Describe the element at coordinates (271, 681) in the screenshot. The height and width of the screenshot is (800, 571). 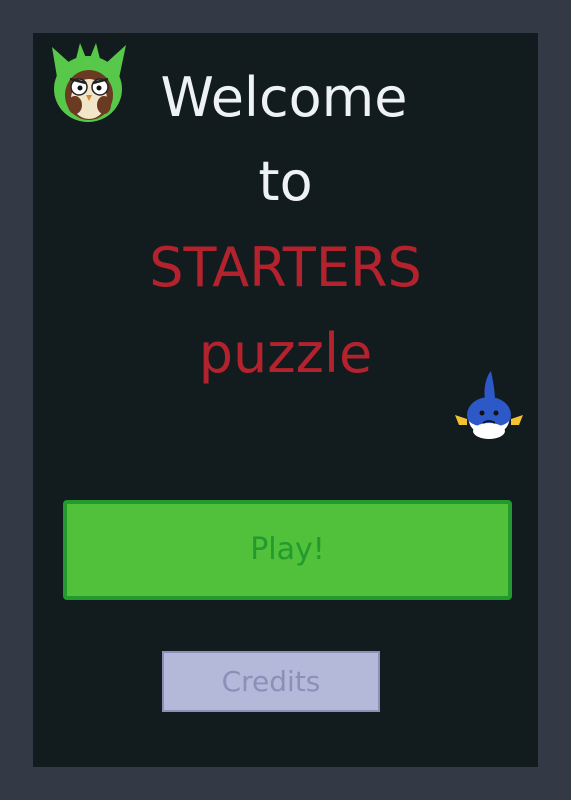
I see `credits-button: Credits` at that location.